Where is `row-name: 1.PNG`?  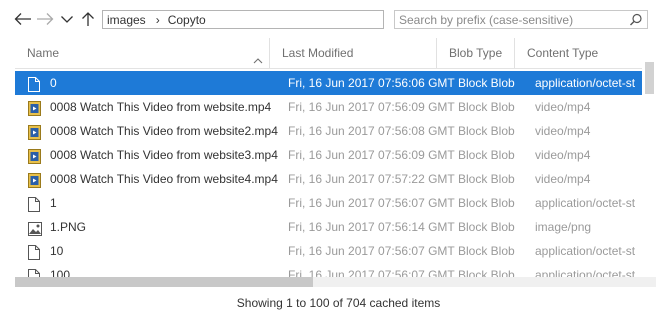 row-name: 1.PNG is located at coordinates (68, 227).